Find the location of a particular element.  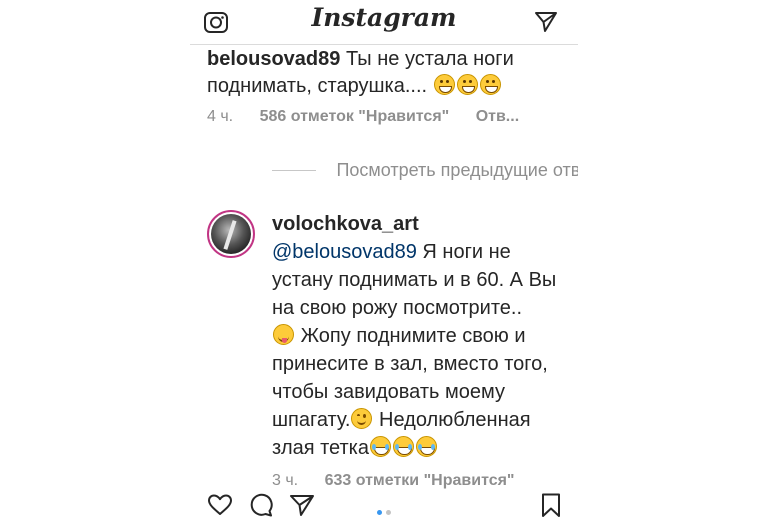

reply-text-2: устану поднимать и в 60. А Вы is located at coordinates (414, 280).